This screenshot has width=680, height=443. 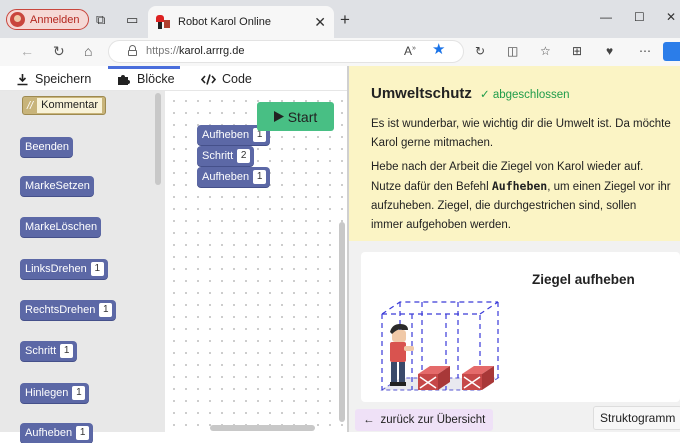 I want to click on save-button: Speichern, so click(x=53, y=79).